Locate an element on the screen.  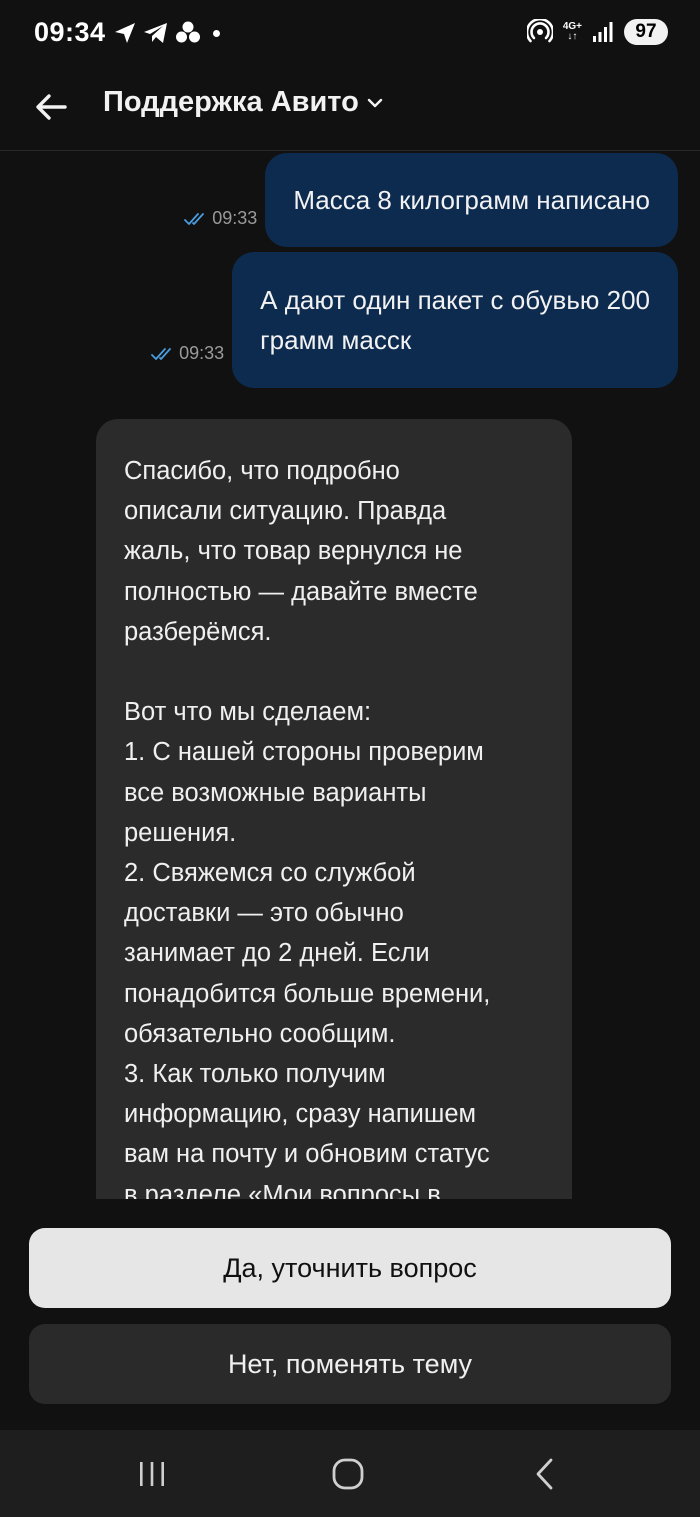
chevron-down-icon is located at coordinates (375, 102).